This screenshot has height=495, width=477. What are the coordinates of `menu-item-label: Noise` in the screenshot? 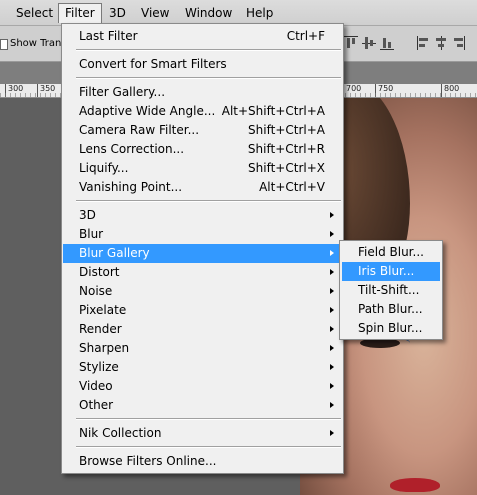 It's located at (96, 291).